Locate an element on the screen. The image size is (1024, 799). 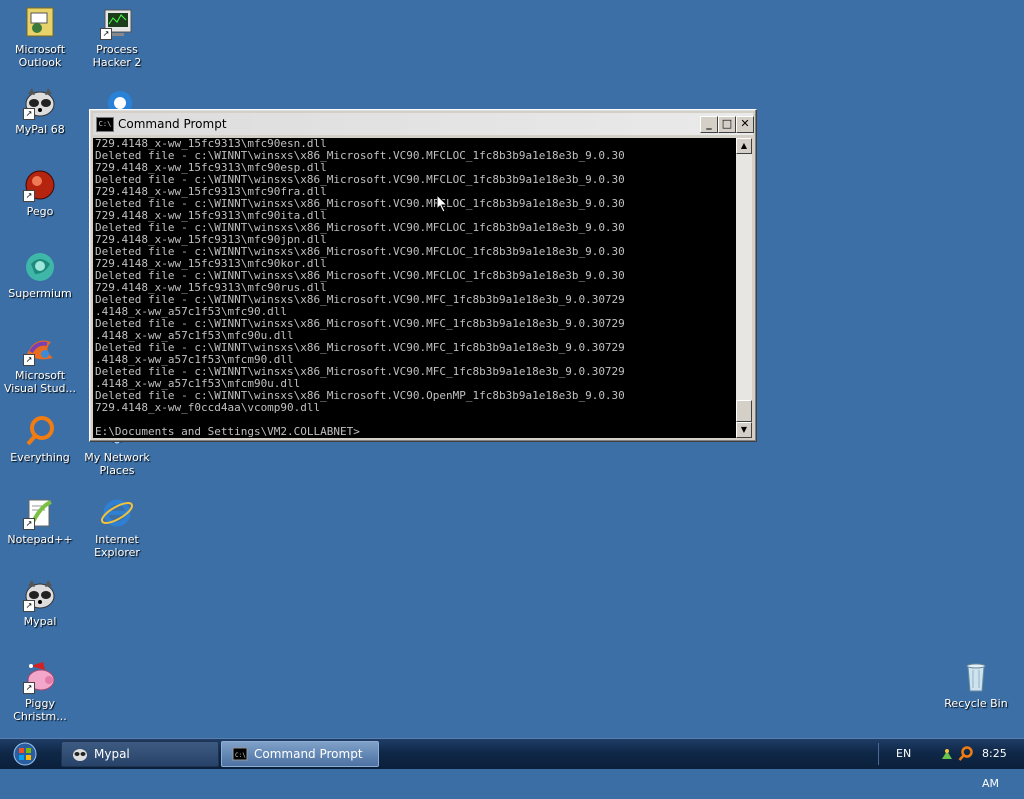
desktop-icon-notepadpp: ↗ Notepad++ is located at coordinates (40, 521).